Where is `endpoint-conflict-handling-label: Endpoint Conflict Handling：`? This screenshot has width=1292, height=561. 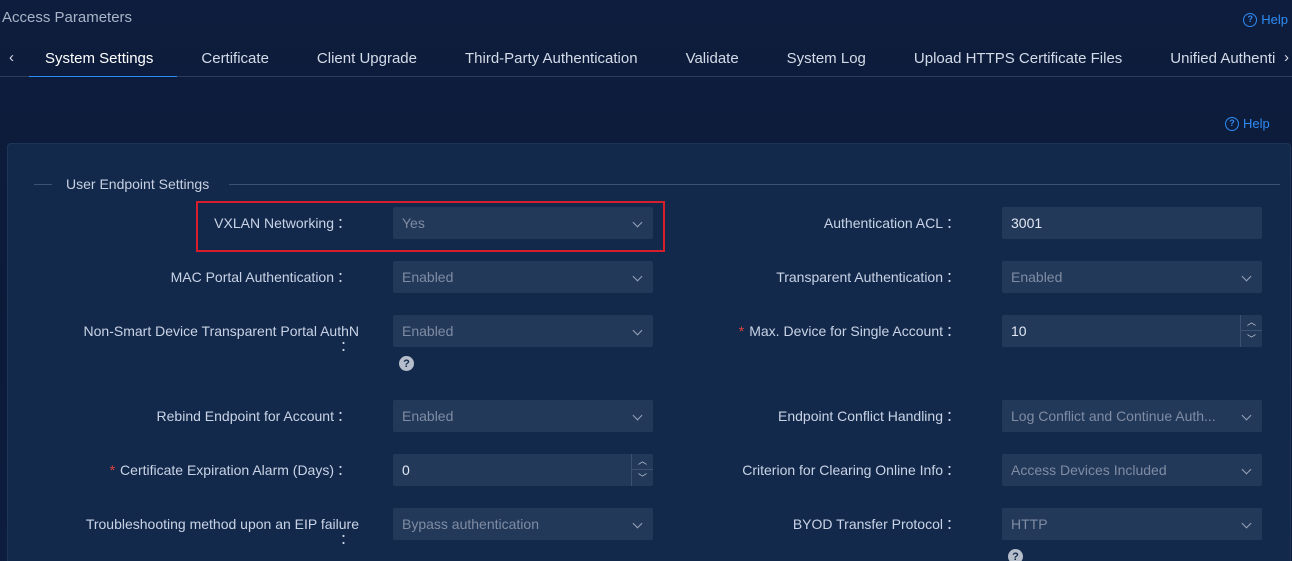
endpoint-conflict-handling-label: Endpoint Conflict Handling： is located at coordinates (869, 416).